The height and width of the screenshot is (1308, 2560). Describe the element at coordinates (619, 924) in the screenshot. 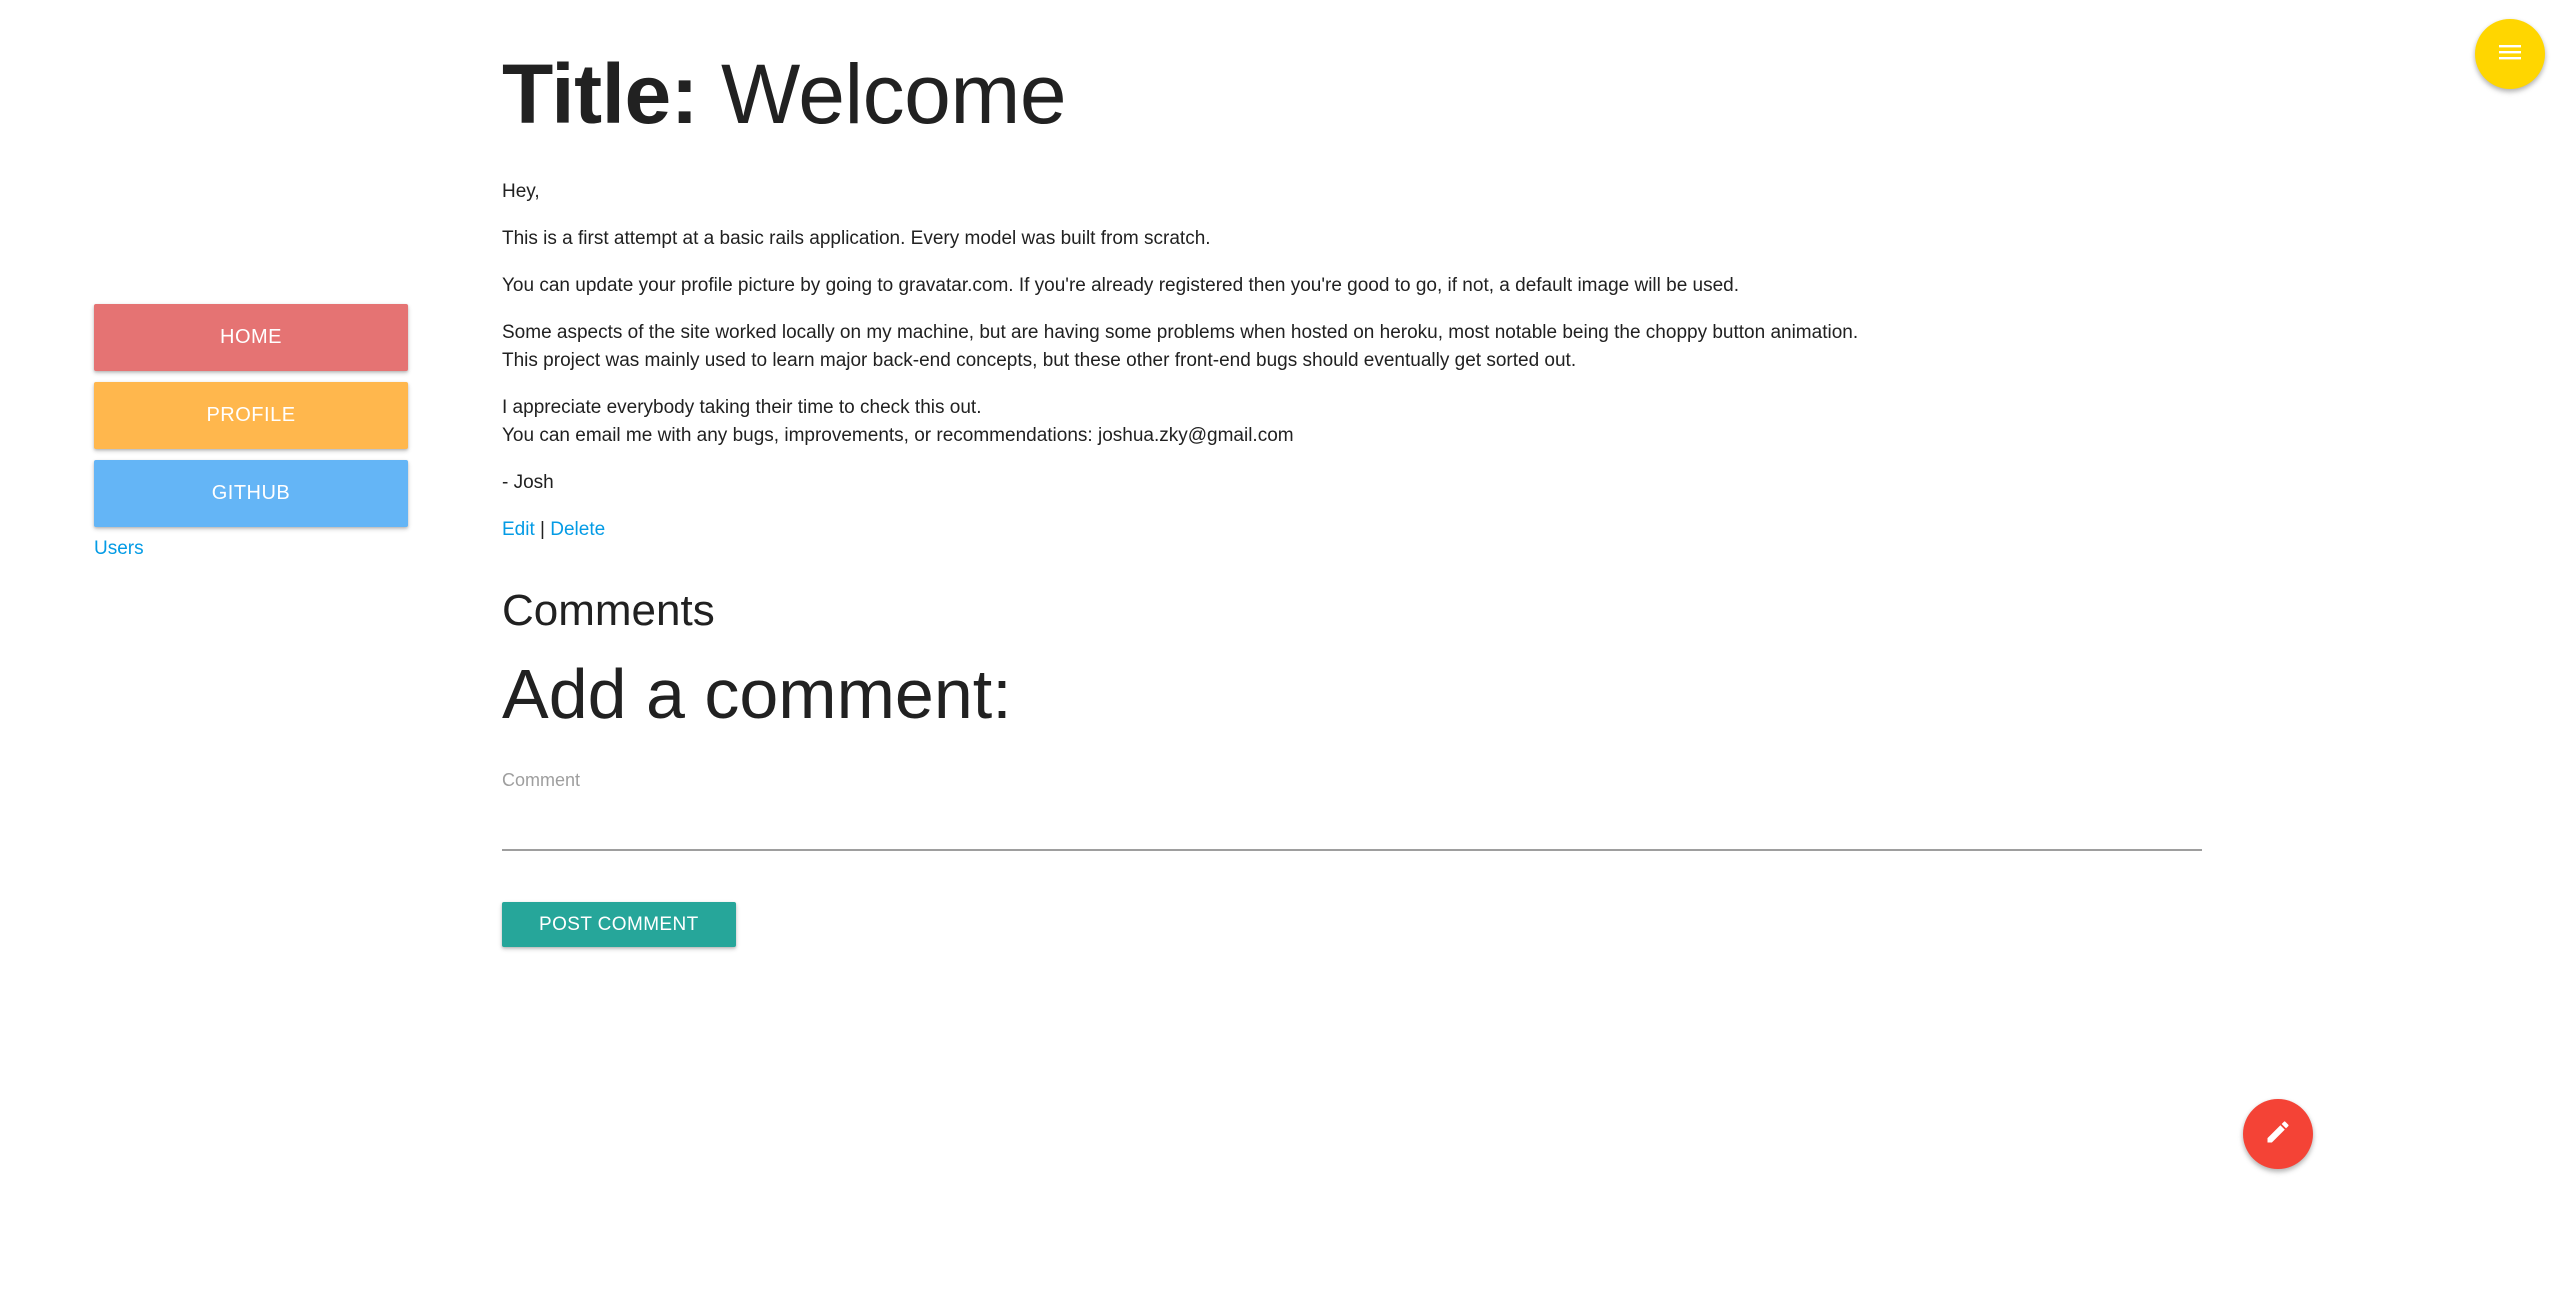

I see `post-comment-button: POST COMMENT` at that location.